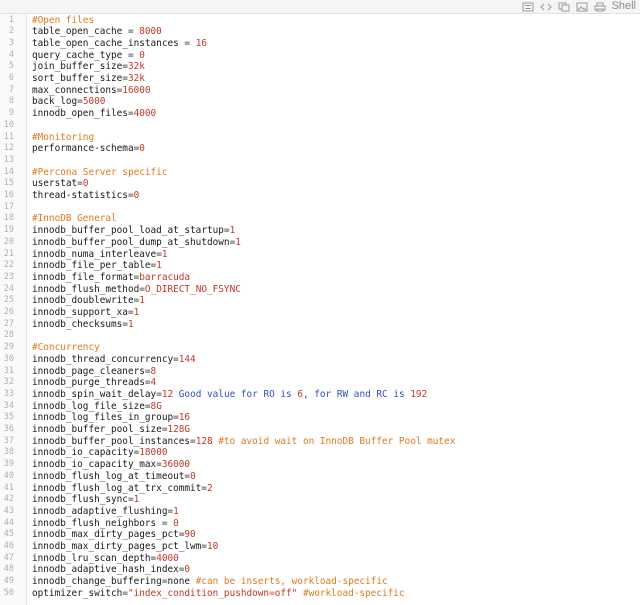  What do you see at coordinates (83, 325) in the screenshot?
I see `code-text: innodb_checksums=1` at bounding box center [83, 325].